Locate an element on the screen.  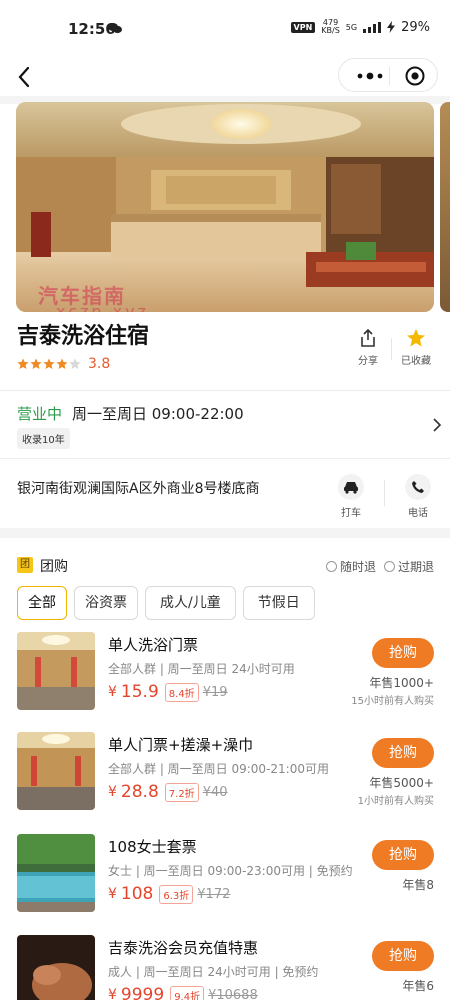
listing-tag: 收录10年 is located at coordinates (43, 438).